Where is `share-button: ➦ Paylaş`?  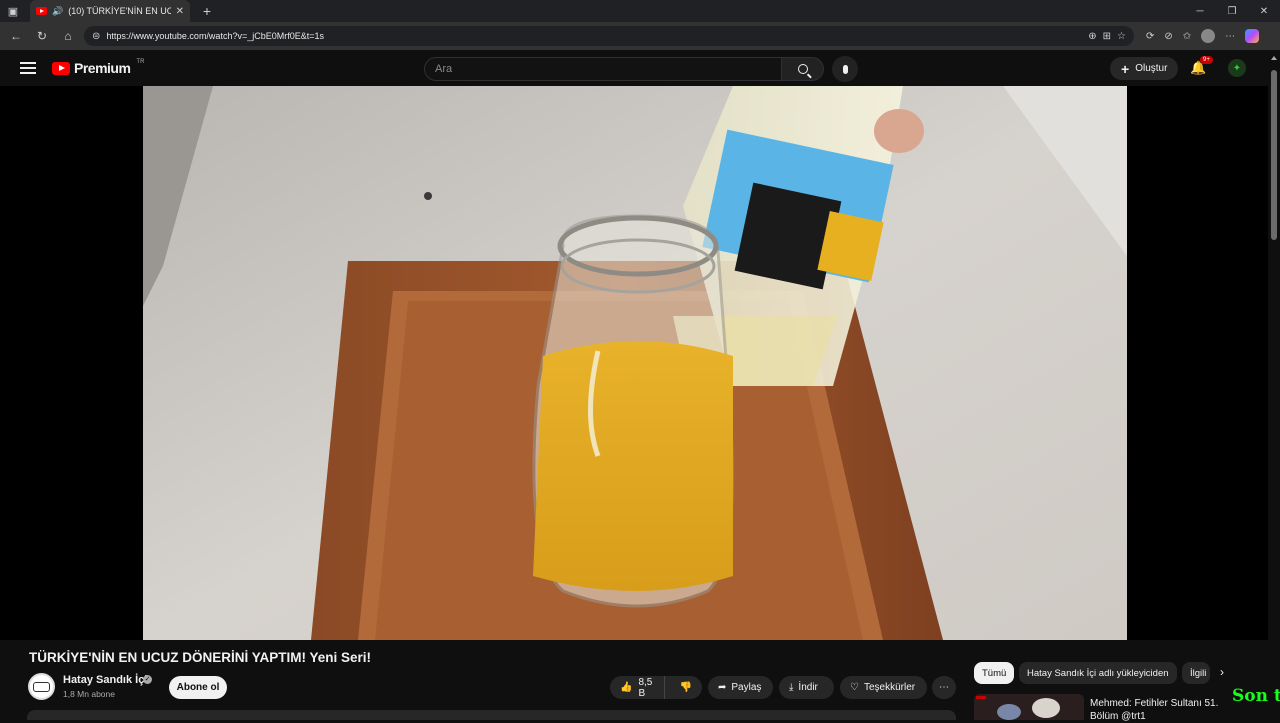 share-button: ➦ Paylaş is located at coordinates (740, 687).